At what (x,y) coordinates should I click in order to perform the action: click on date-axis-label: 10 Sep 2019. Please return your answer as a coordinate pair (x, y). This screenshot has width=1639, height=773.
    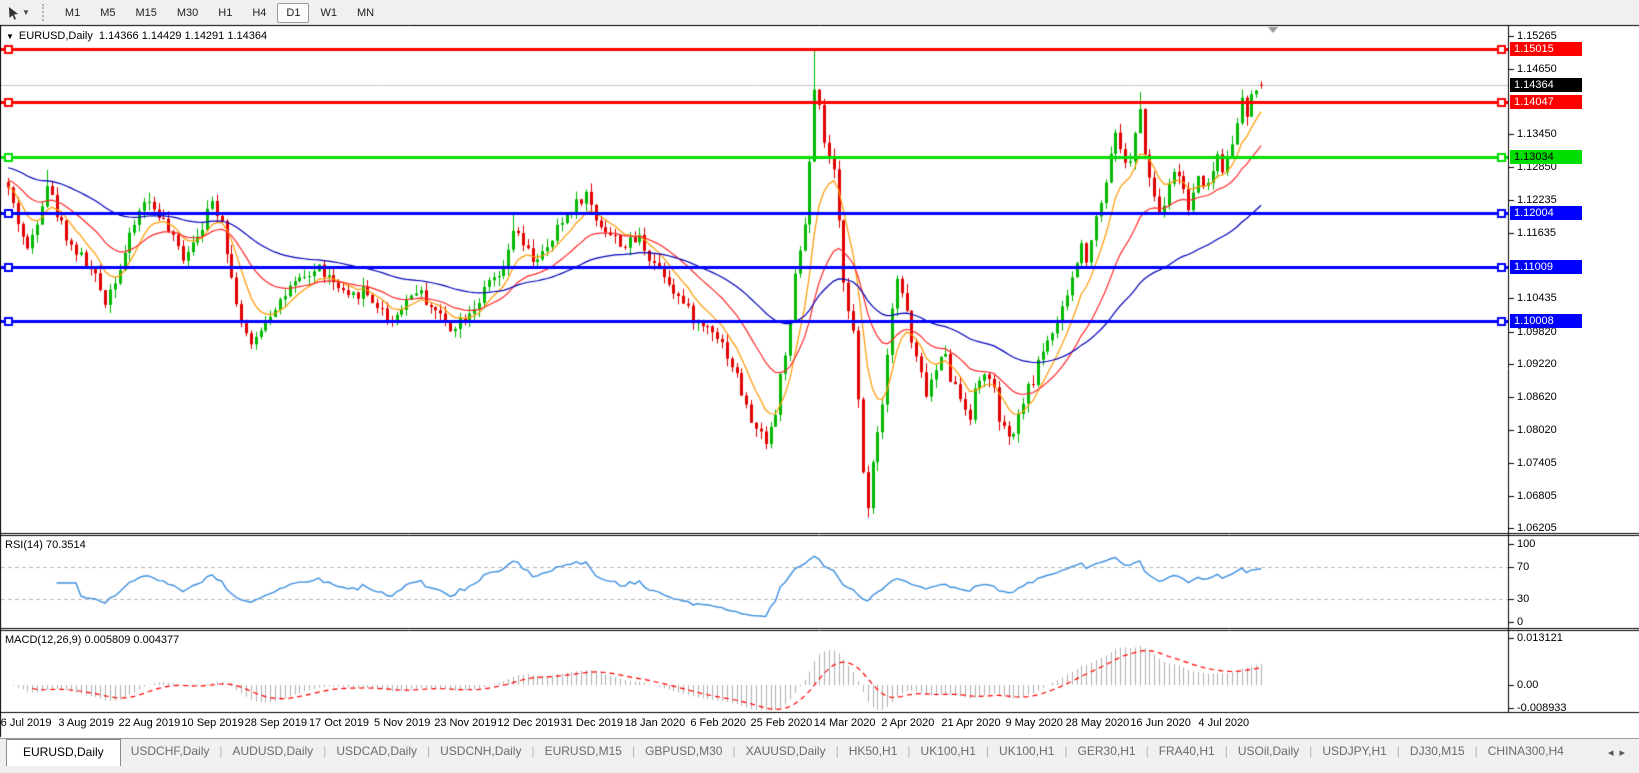
    Looking at the image, I should click on (212, 723).